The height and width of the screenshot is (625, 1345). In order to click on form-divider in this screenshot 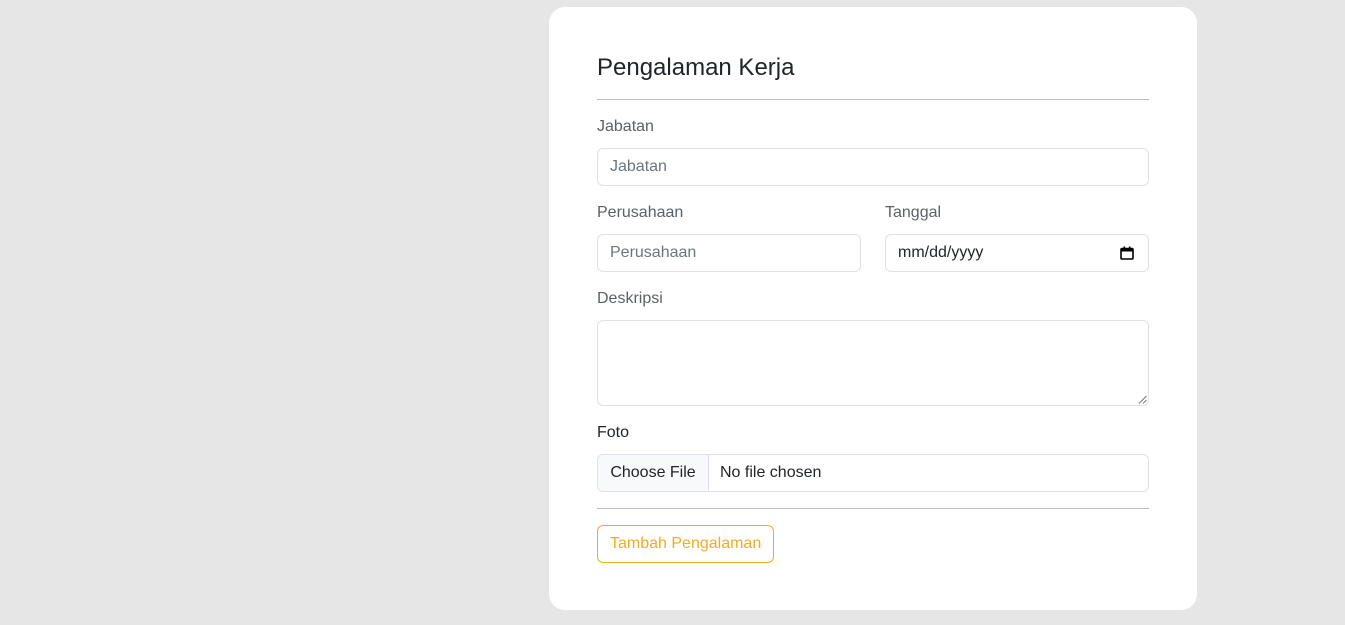, I will do `click(873, 508)`.